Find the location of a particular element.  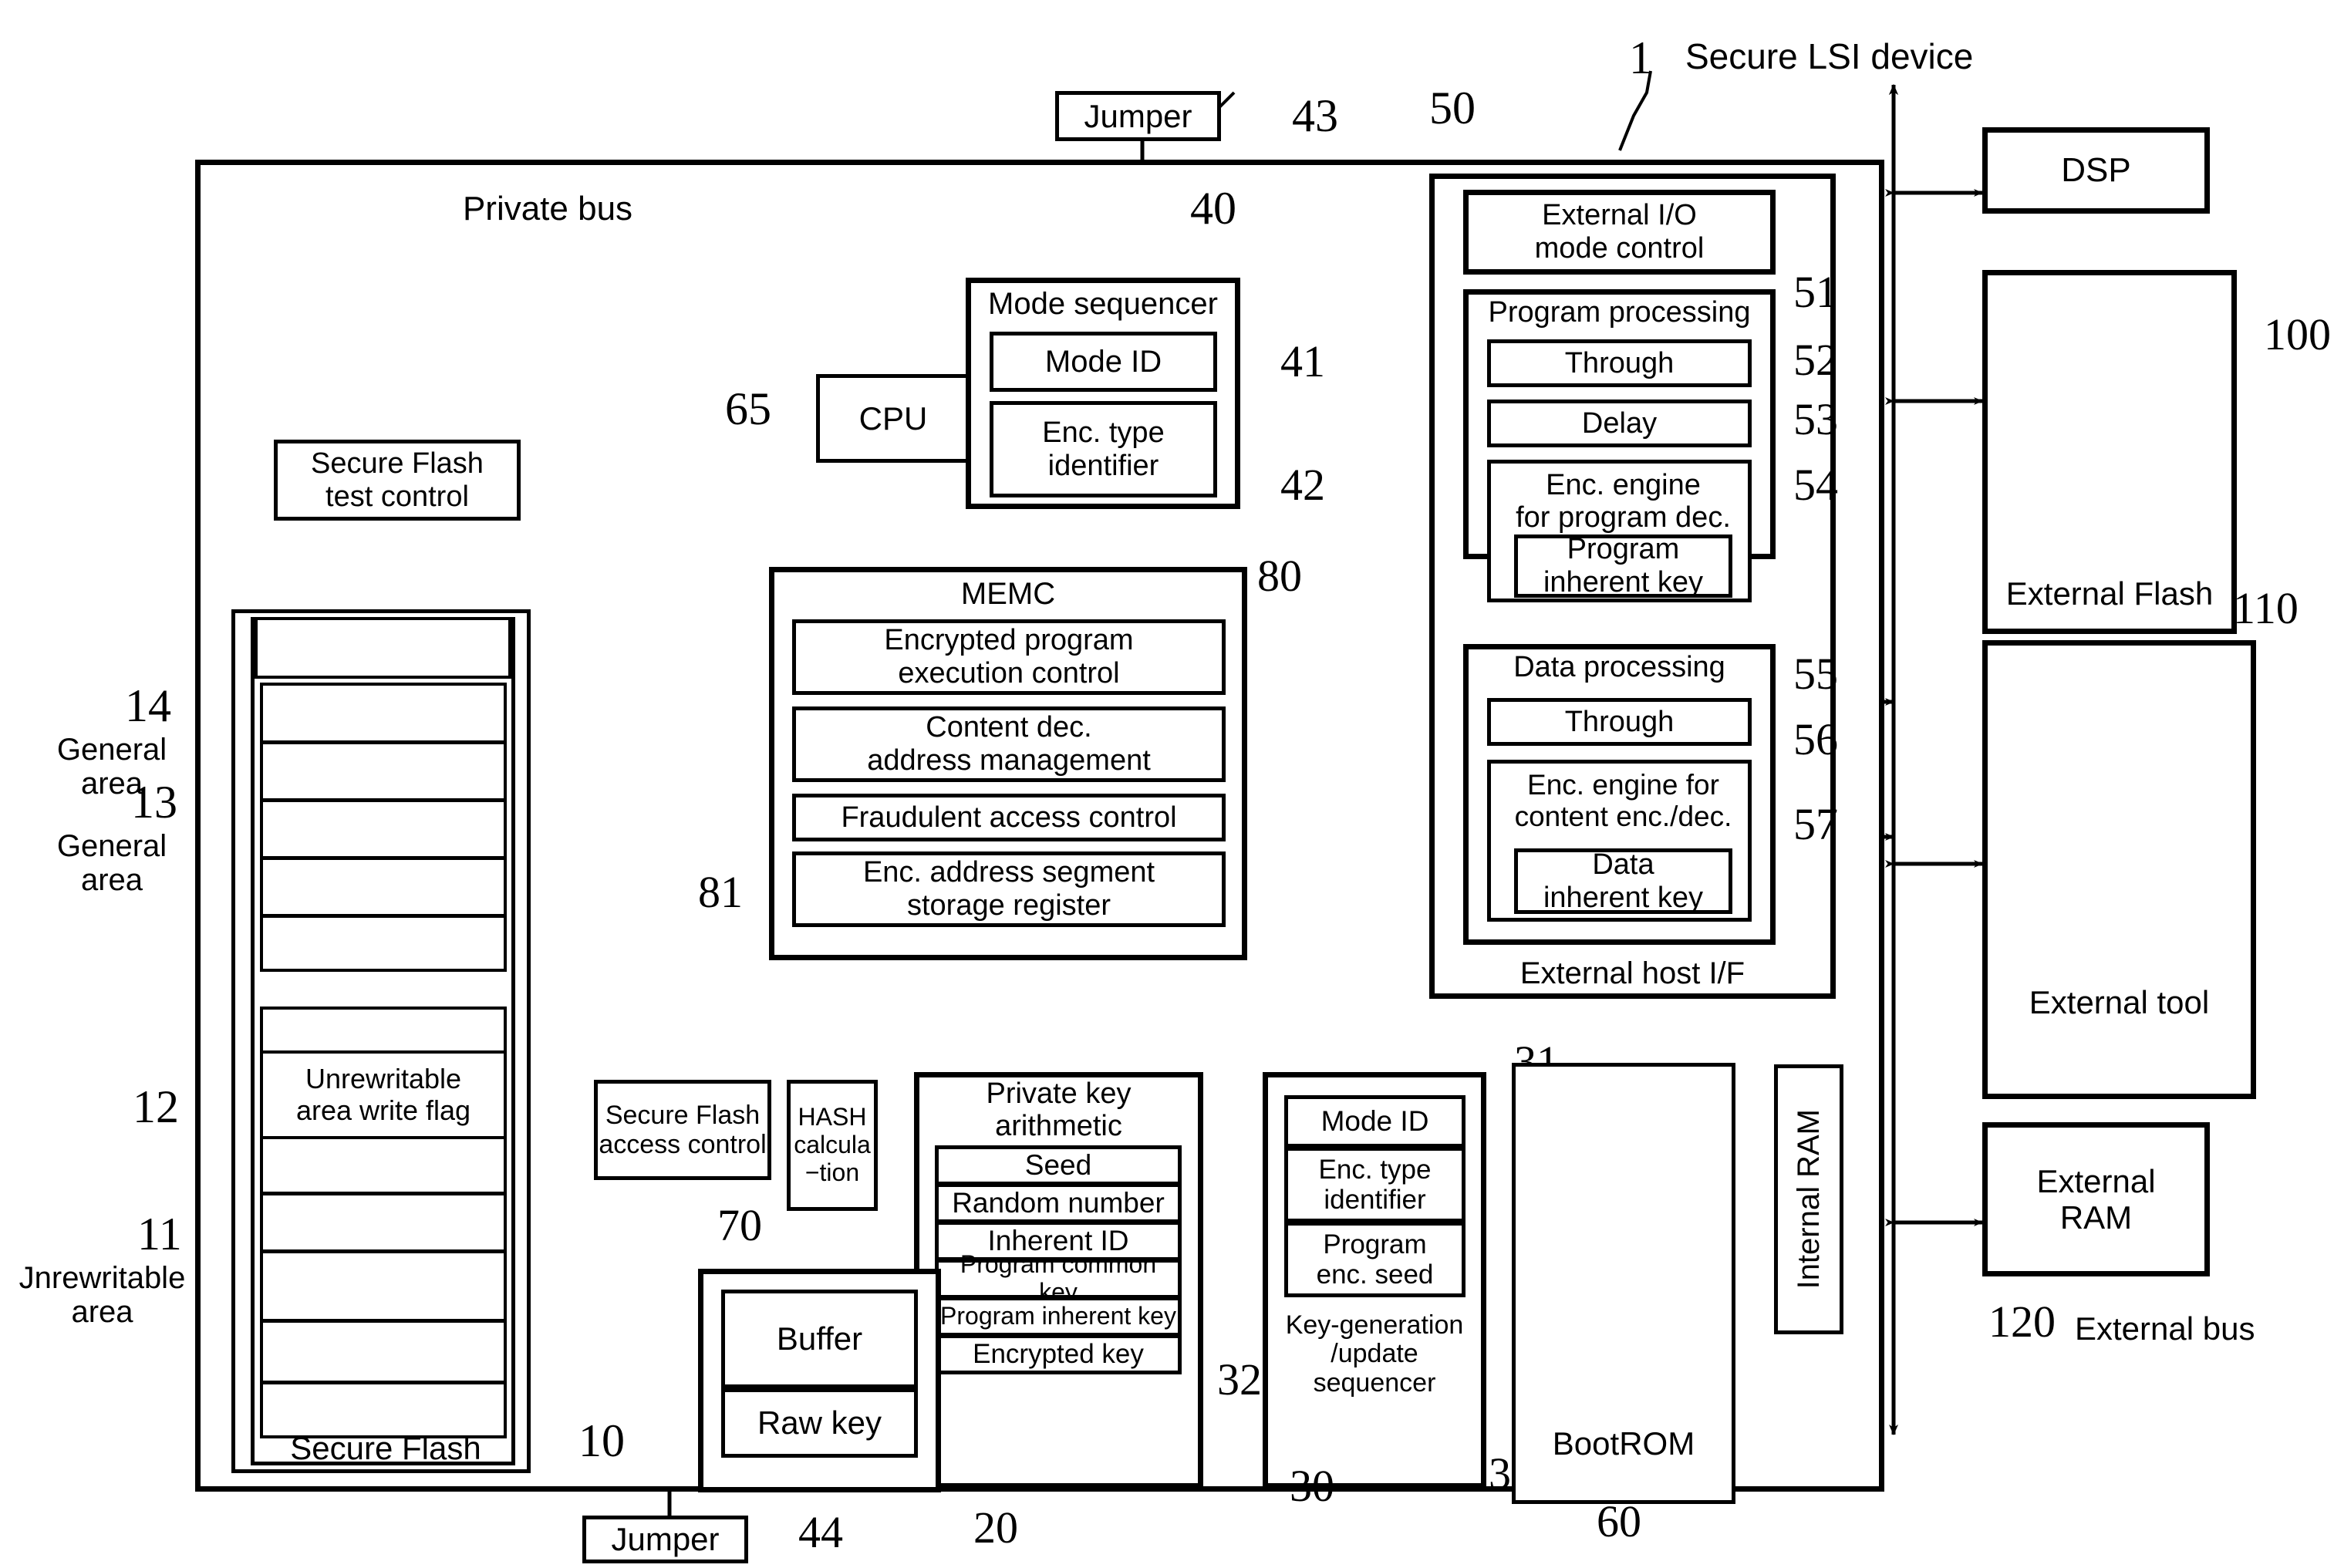

memc-item-content-dec-address-management: Content dec. address management is located at coordinates (1009, 744).